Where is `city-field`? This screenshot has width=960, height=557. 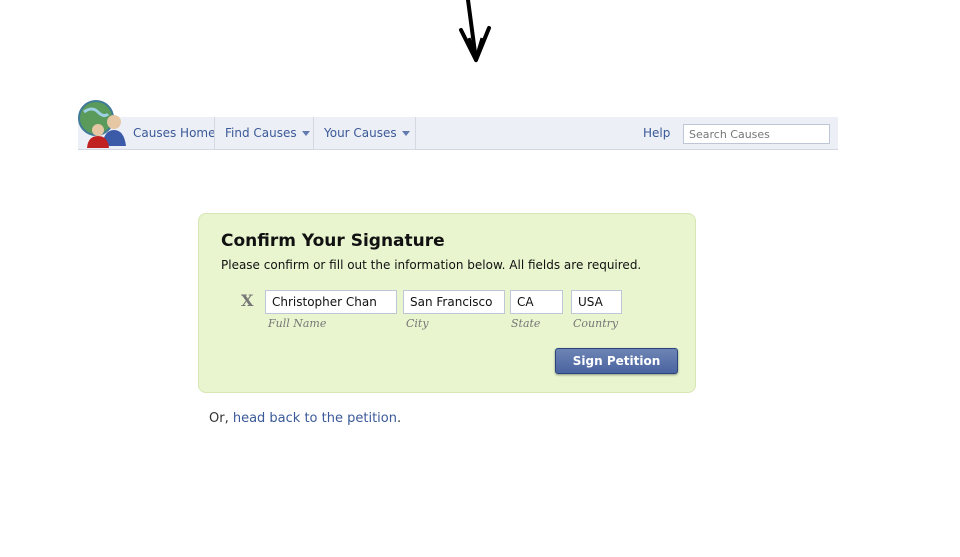
city-field is located at coordinates (454, 302).